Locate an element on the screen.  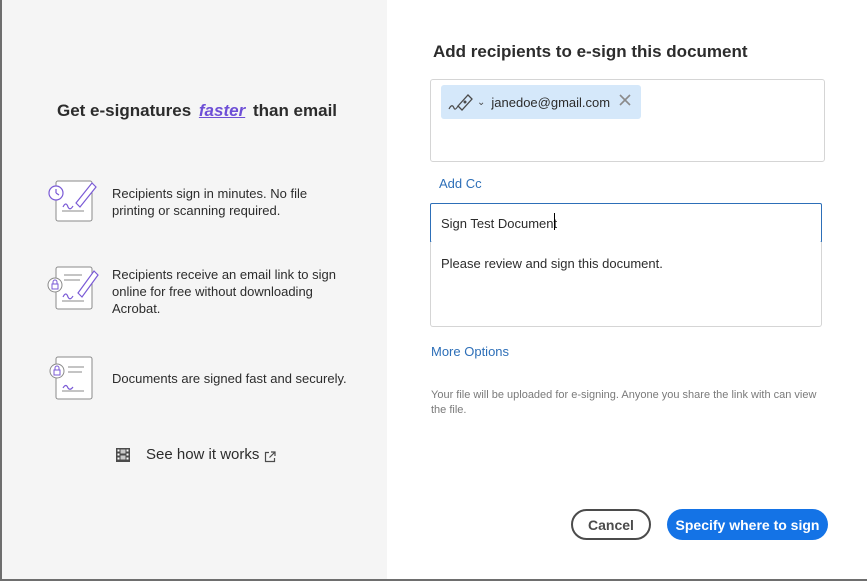
dialog-title: Add recipients to e-sign this document is located at coordinates (590, 51).